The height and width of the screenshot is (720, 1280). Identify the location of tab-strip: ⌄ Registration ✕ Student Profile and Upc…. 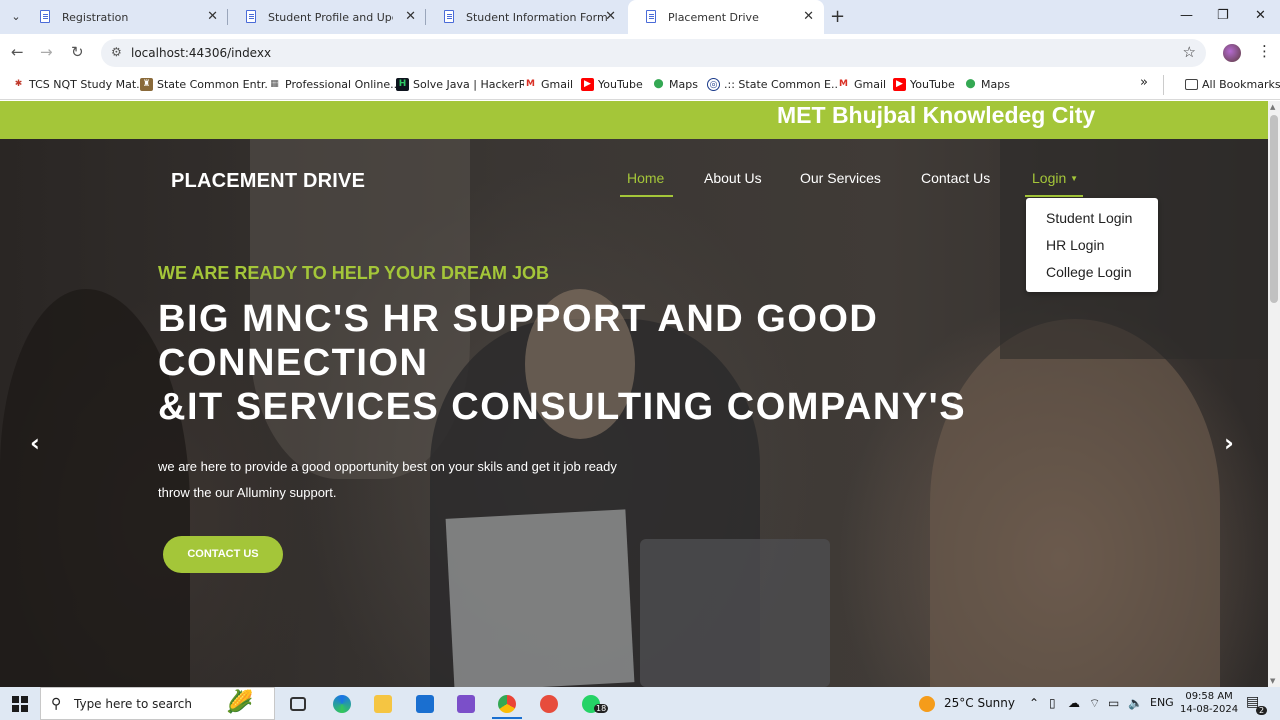
(640, 17).